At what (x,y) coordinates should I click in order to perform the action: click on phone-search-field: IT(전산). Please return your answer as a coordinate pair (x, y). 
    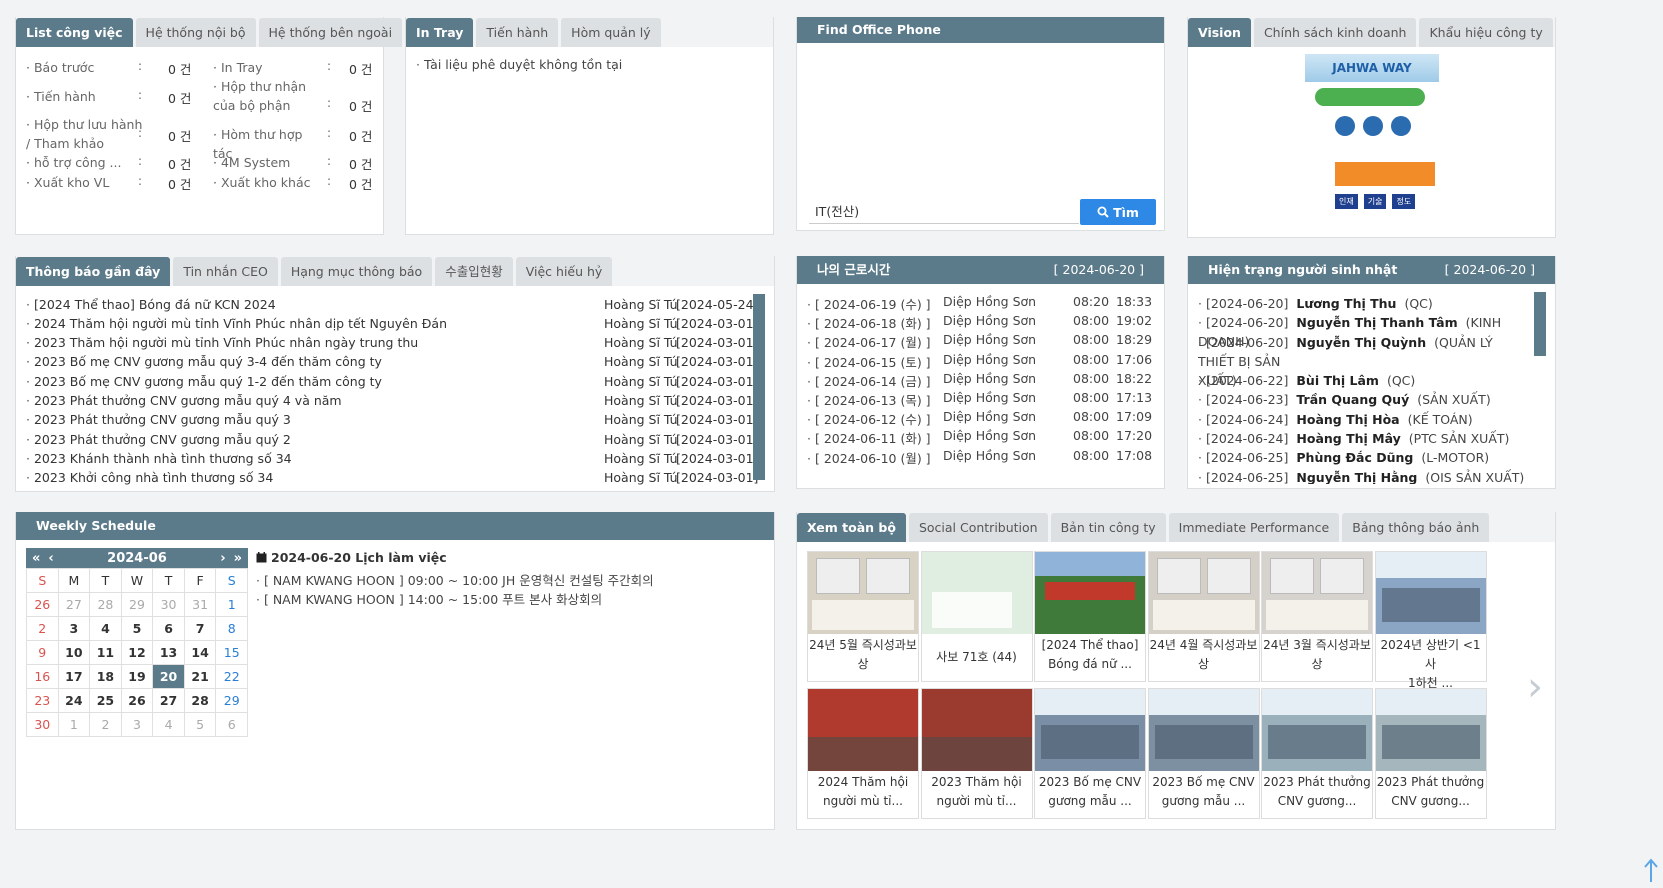
    Looking at the image, I should click on (944, 212).